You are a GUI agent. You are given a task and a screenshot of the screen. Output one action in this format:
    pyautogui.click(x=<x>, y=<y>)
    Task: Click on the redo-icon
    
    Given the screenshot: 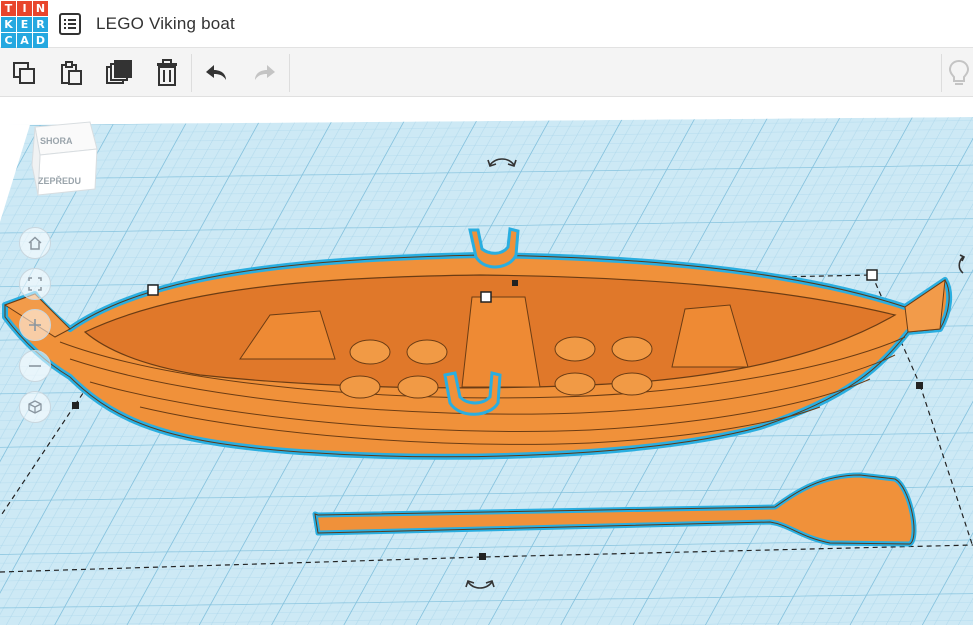 What is the action you would take?
    pyautogui.click(x=265, y=72)
    